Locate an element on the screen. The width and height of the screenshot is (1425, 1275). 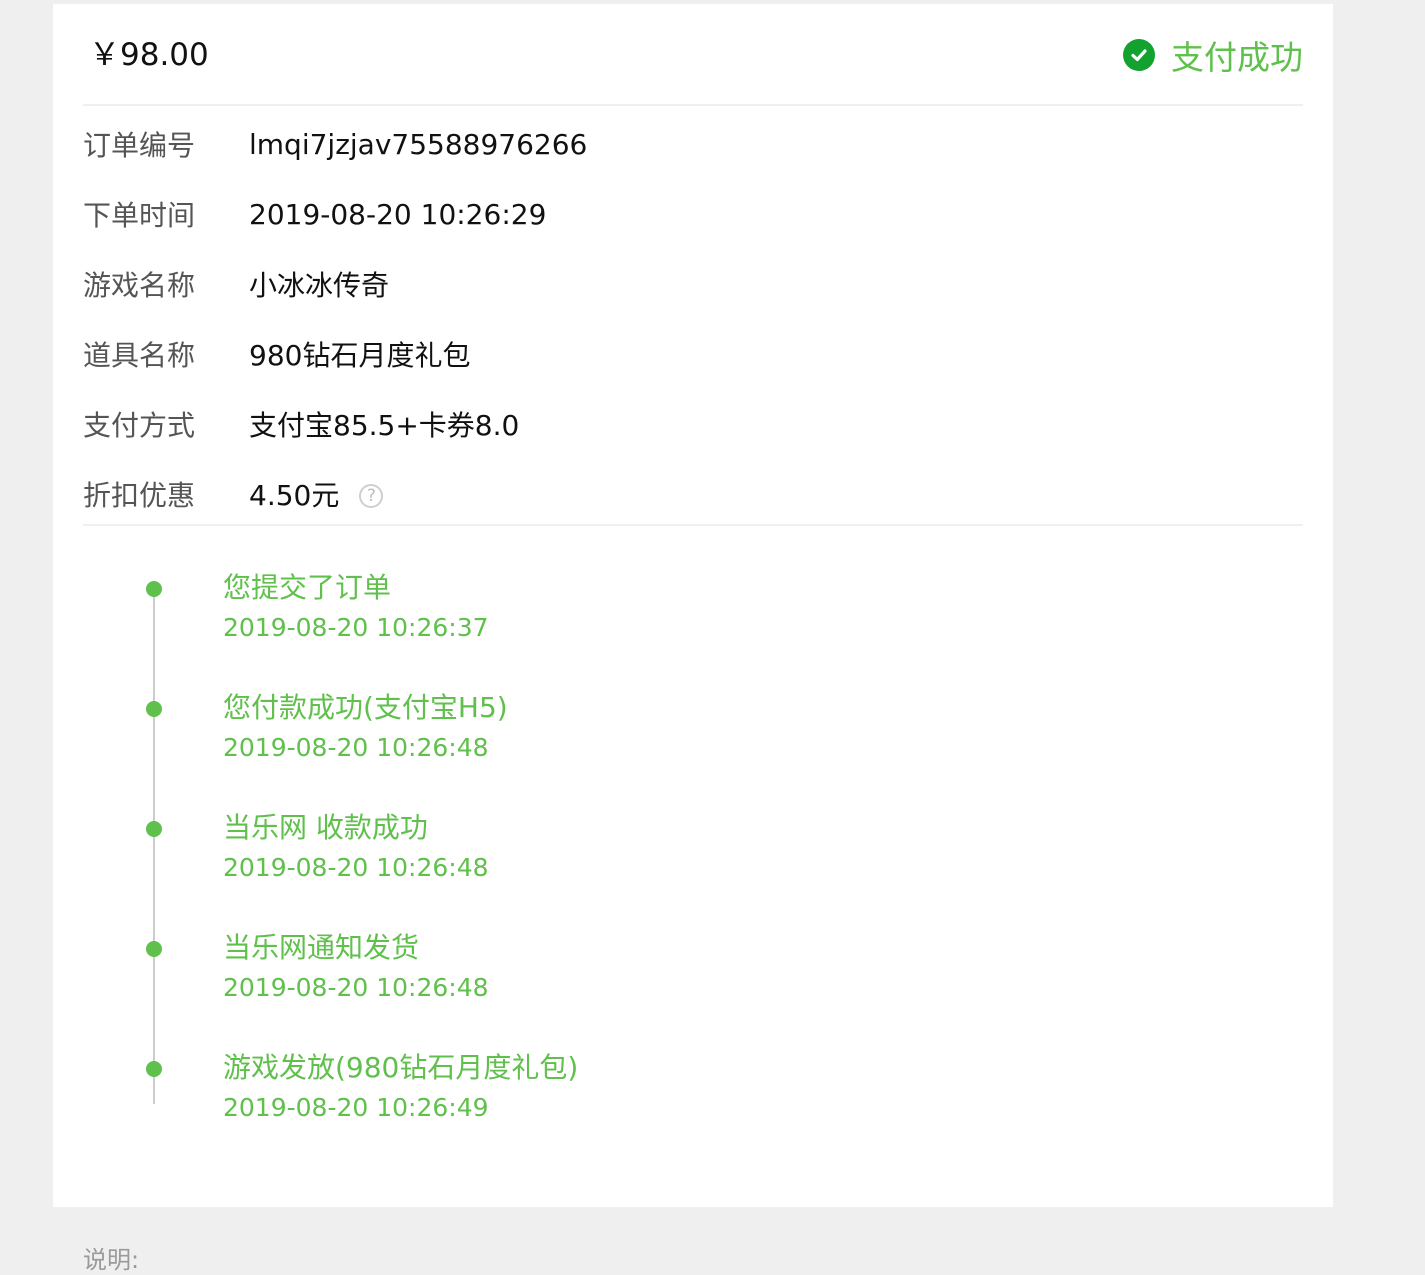
detail-row-order-number: 订单编号 lmqi7jzjav75588976266 is located at coordinates (335, 144).